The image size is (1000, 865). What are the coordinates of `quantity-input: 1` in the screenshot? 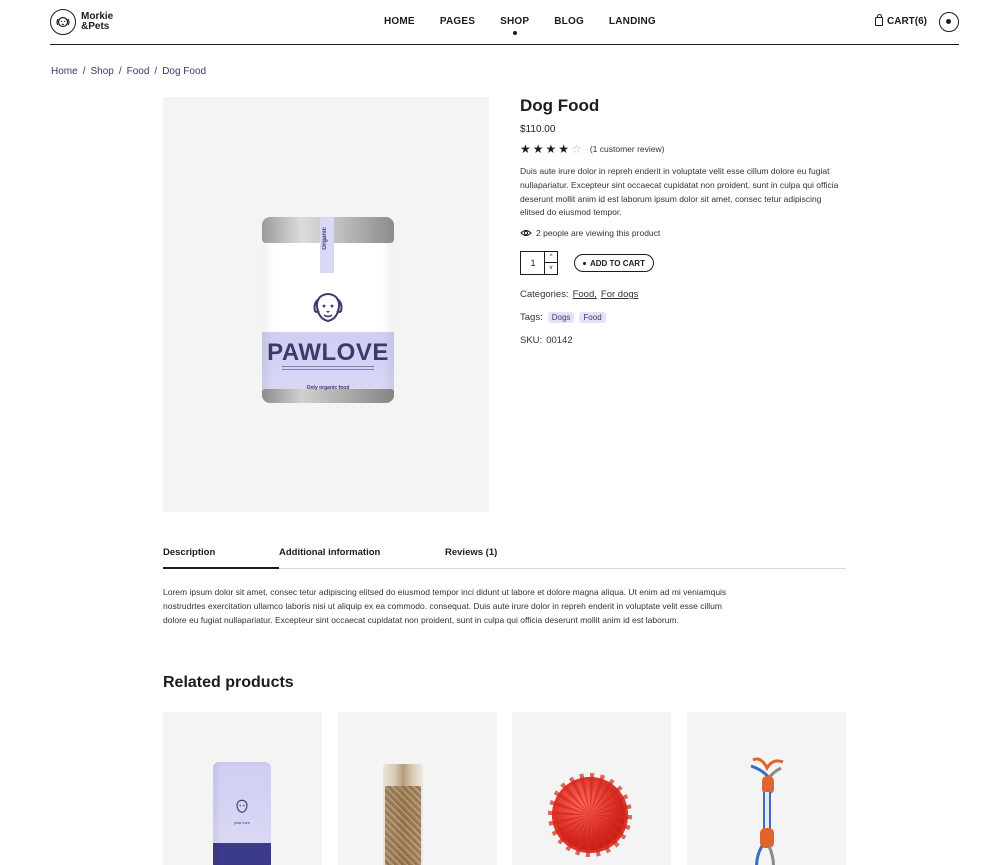 It's located at (533, 263).